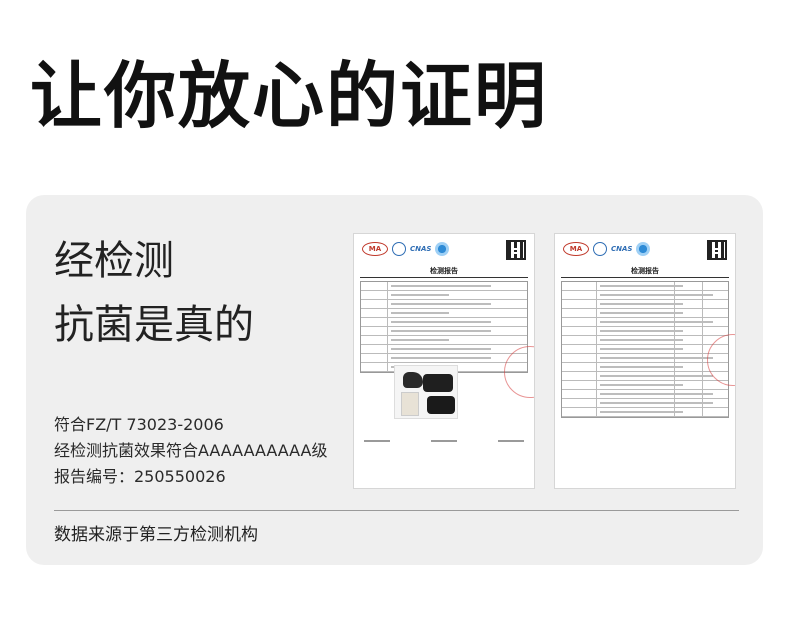 The image size is (790, 633). I want to click on test-report-page-1: MA CNAS 检测报告, so click(444, 361).